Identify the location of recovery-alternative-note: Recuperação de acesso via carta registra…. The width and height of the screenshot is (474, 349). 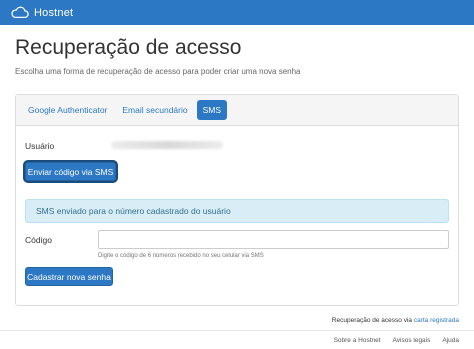
(395, 320).